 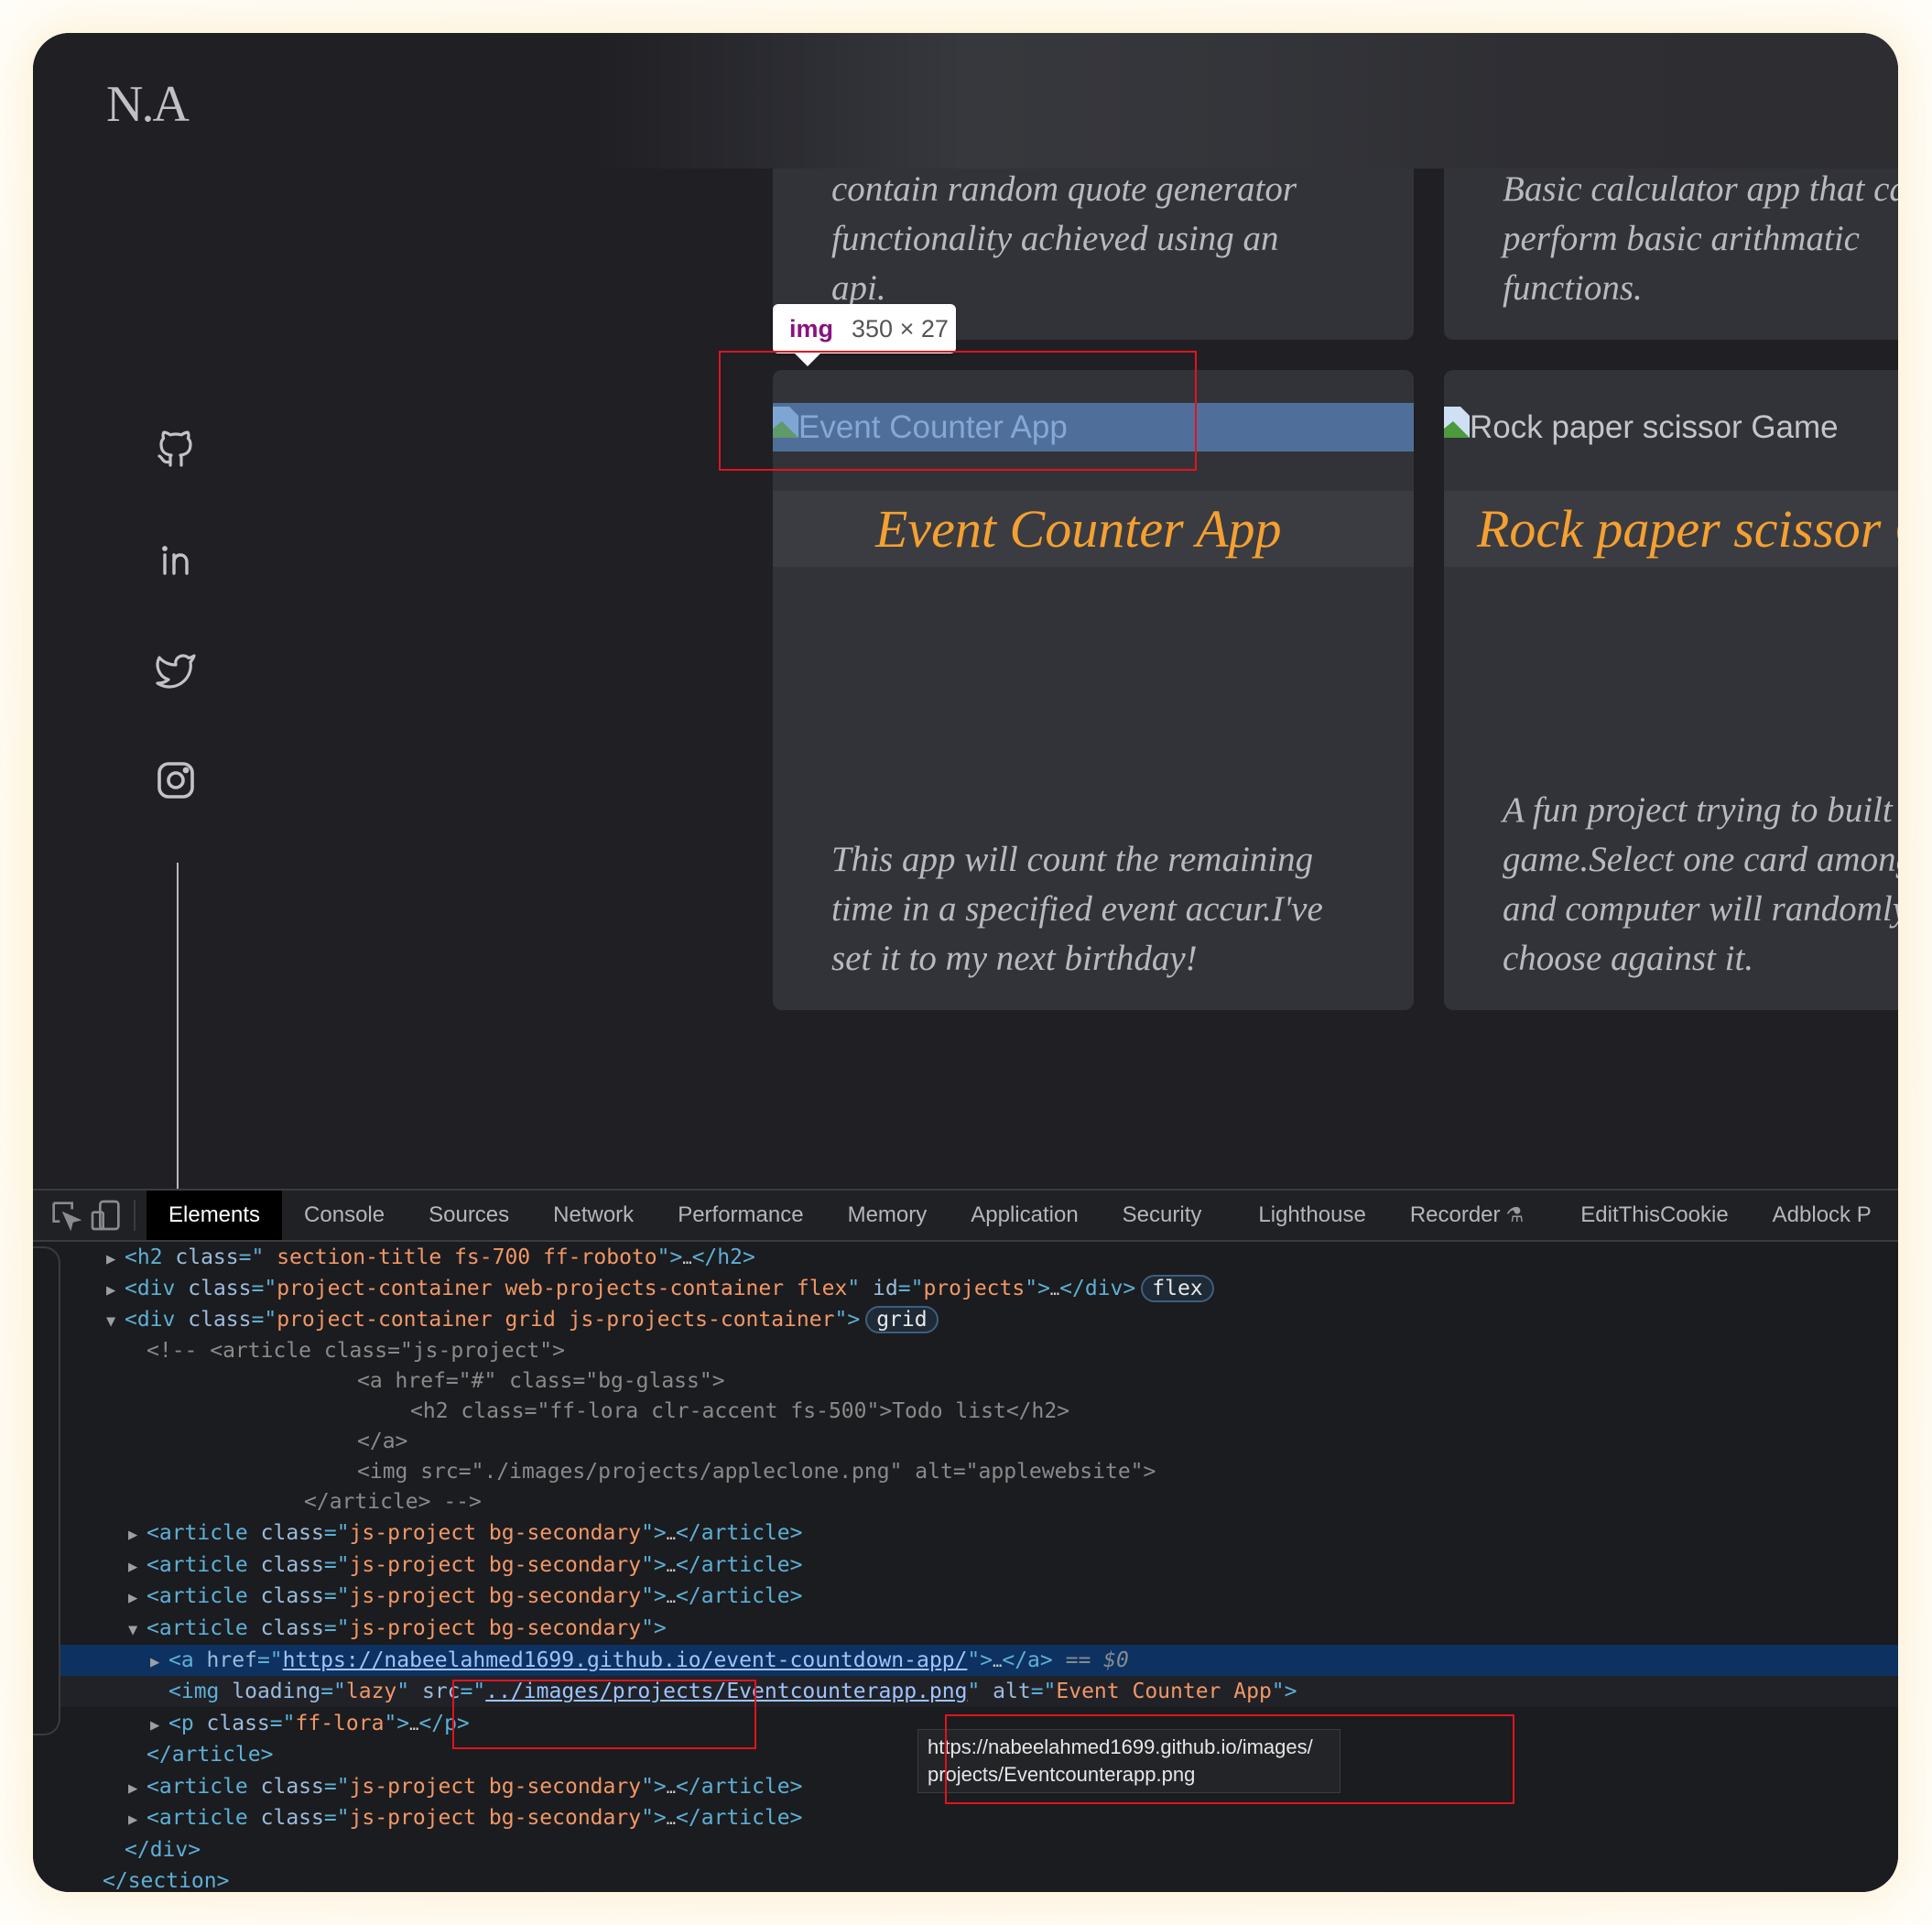 I want to click on instagram-link, so click(x=176, y=780).